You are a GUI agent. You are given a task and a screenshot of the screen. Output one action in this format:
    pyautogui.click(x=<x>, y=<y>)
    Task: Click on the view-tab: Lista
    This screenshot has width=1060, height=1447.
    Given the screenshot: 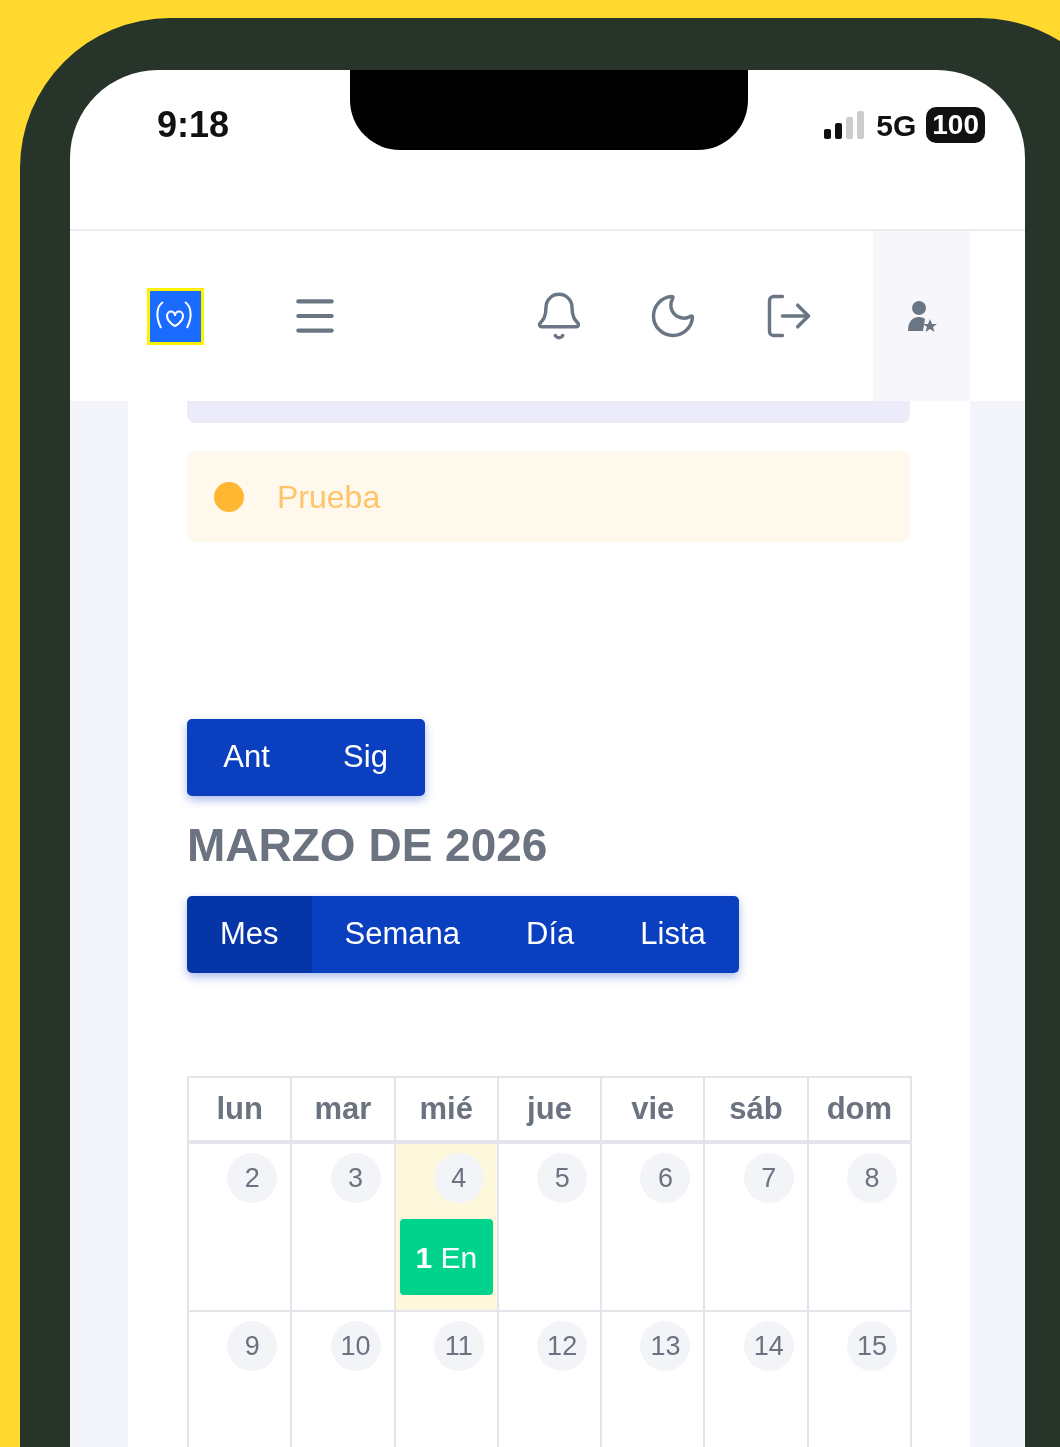 What is the action you would take?
    pyautogui.click(x=673, y=934)
    